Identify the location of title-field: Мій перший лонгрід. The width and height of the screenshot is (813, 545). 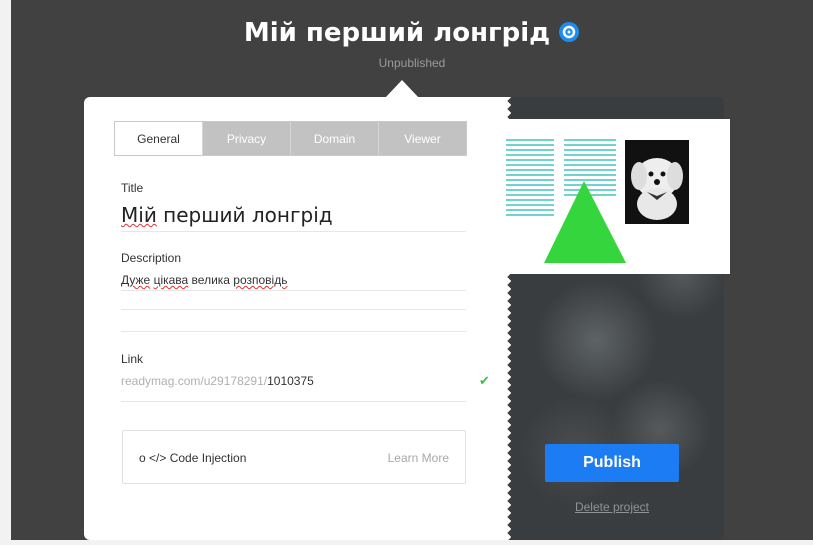
(227, 215).